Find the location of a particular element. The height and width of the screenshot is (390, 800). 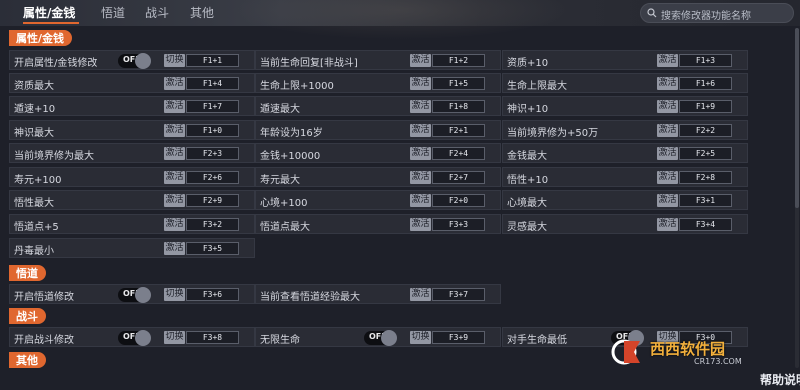

cheat-label: 悟性+10 is located at coordinates (528, 180).